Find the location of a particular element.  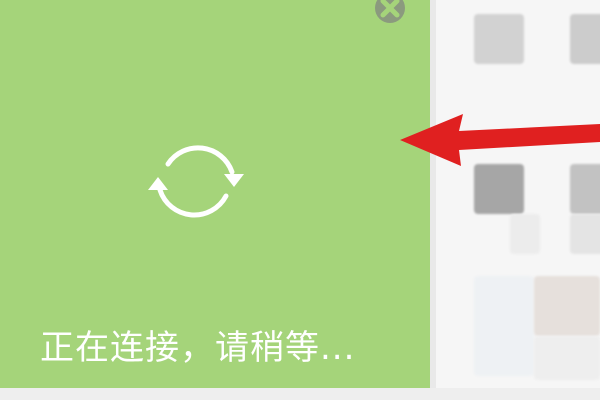

refresh-icon is located at coordinates (196, 181).